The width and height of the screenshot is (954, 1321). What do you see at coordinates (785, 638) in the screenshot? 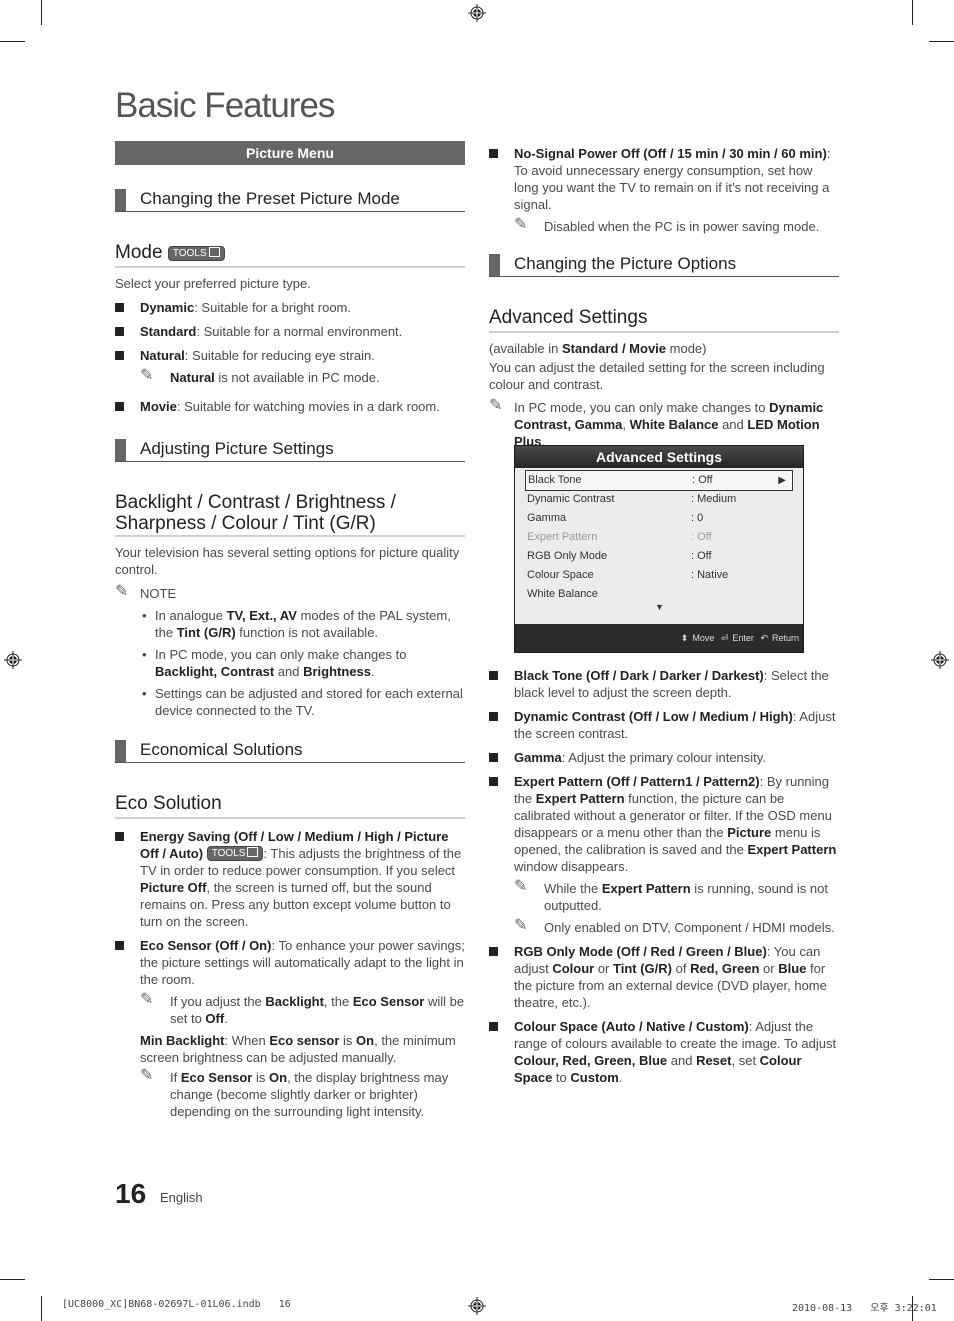
I see `osd-hint-return: Return` at bounding box center [785, 638].